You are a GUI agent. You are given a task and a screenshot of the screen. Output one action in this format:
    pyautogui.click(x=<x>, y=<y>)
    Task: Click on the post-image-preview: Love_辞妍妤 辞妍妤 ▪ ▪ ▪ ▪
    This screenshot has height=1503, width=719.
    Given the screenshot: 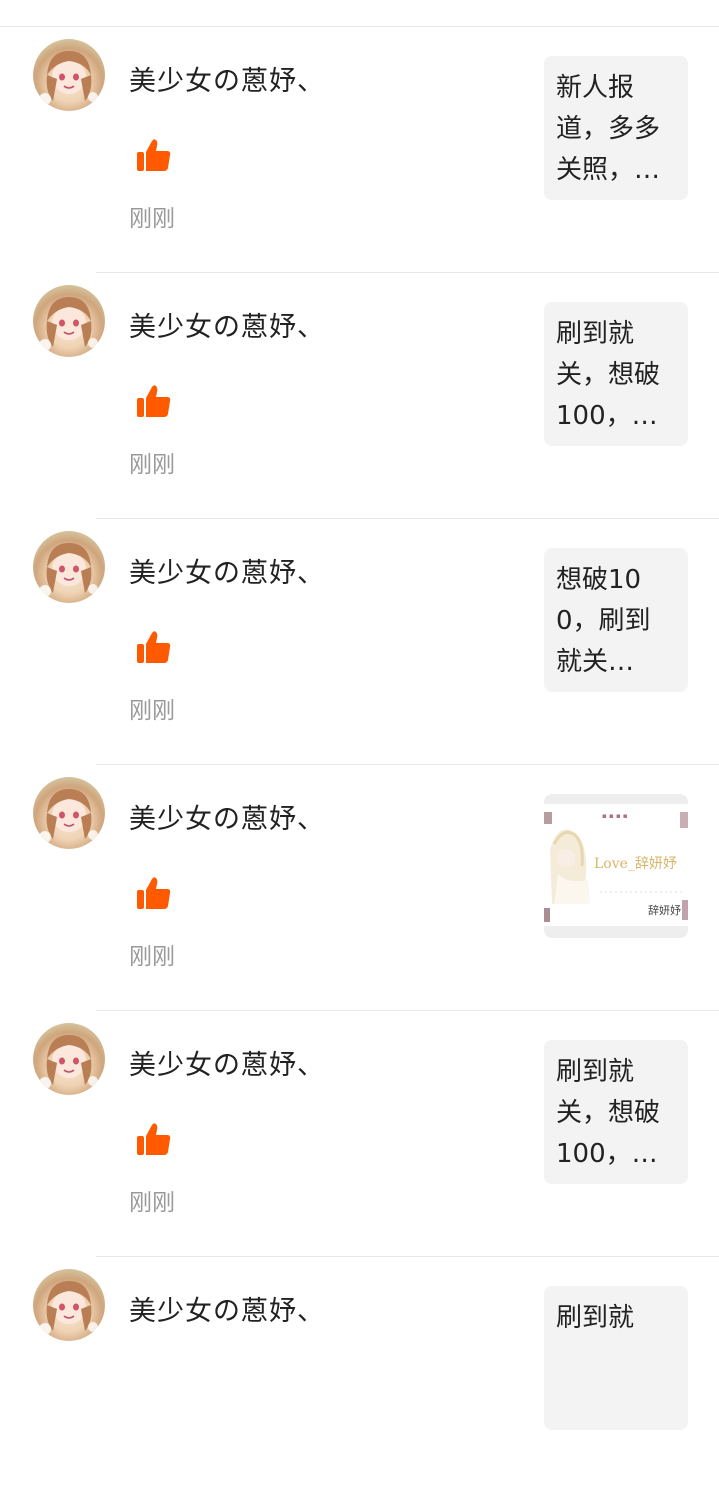 What is the action you would take?
    pyautogui.click(x=616, y=866)
    